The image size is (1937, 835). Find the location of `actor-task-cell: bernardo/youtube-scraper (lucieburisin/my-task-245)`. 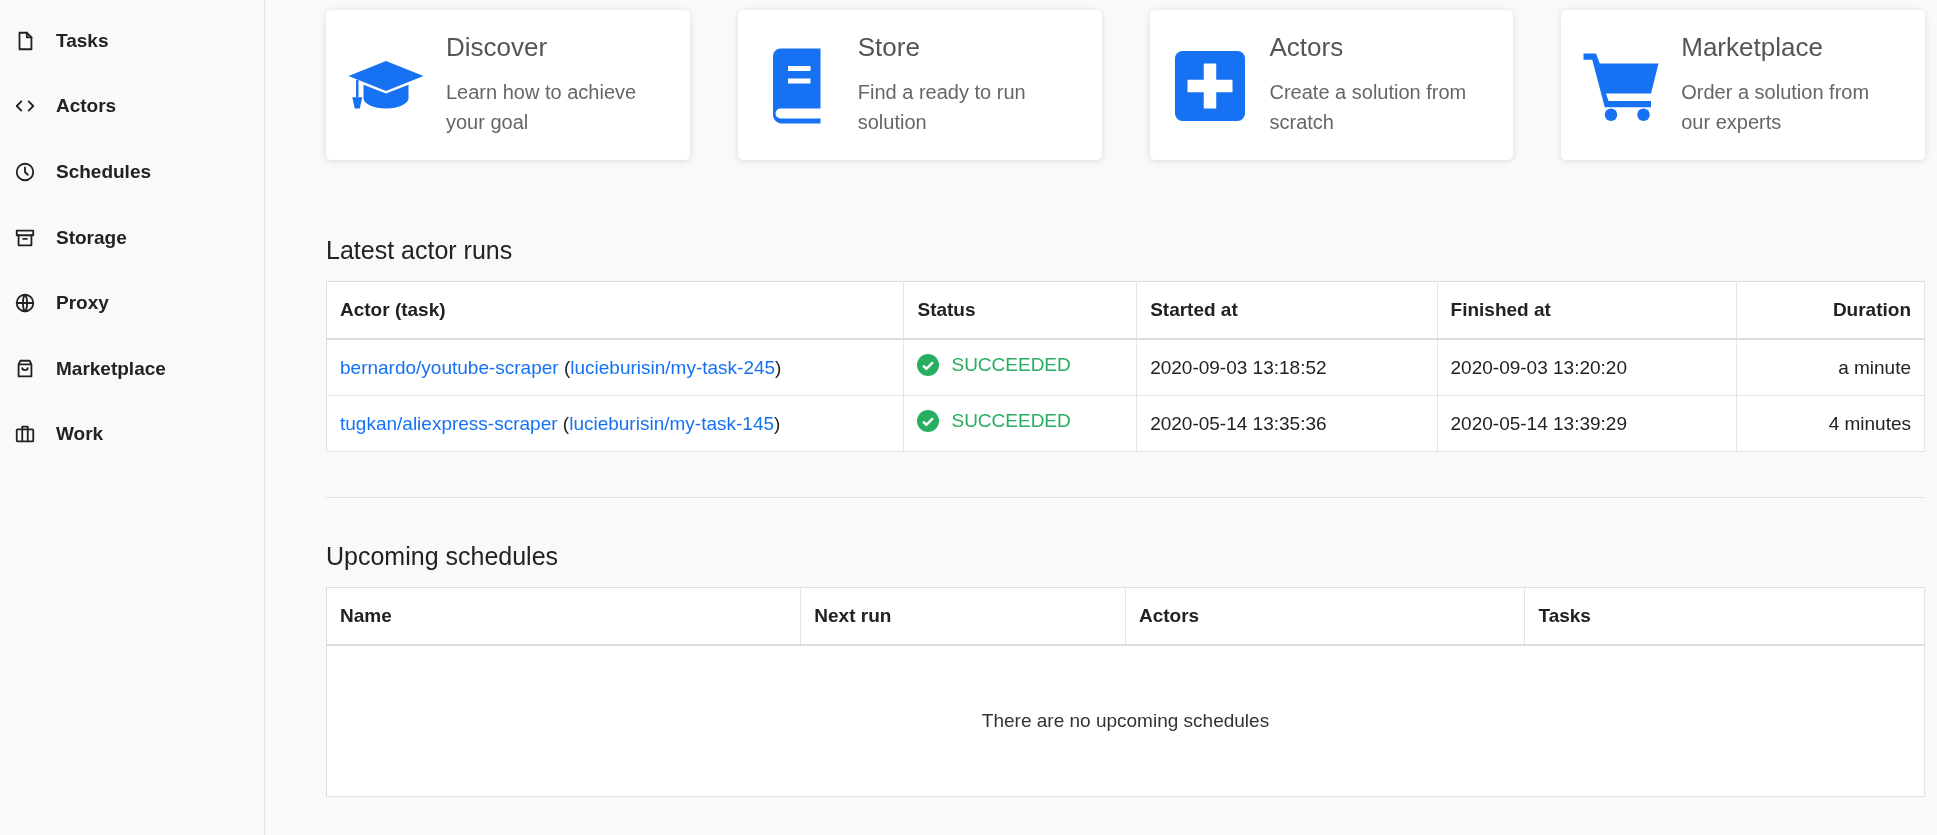

actor-task-cell: bernardo/youtube-scraper (lucieburisin/my-task-245) is located at coordinates (615, 367).